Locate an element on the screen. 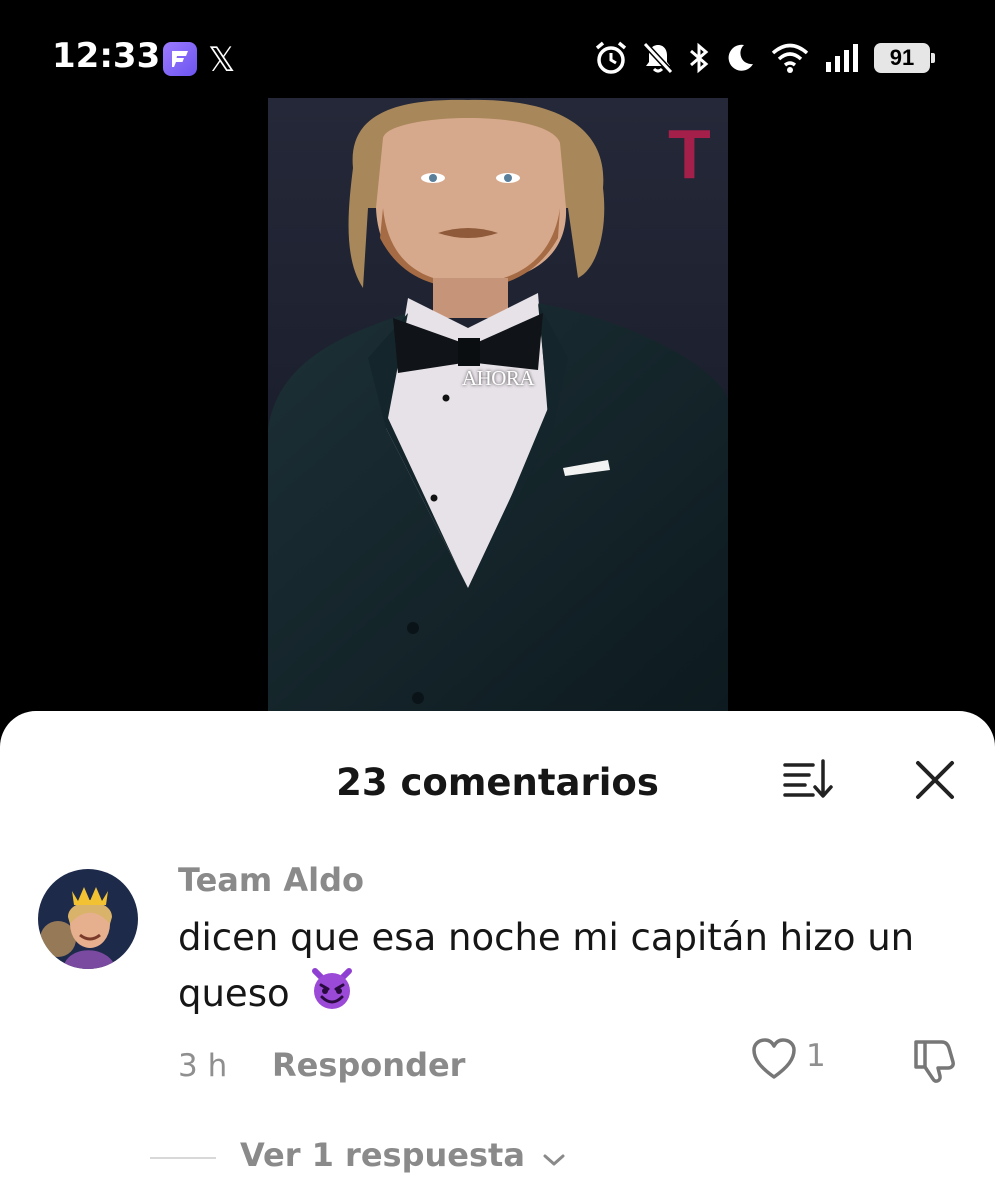  avatar is located at coordinates (88, 919).